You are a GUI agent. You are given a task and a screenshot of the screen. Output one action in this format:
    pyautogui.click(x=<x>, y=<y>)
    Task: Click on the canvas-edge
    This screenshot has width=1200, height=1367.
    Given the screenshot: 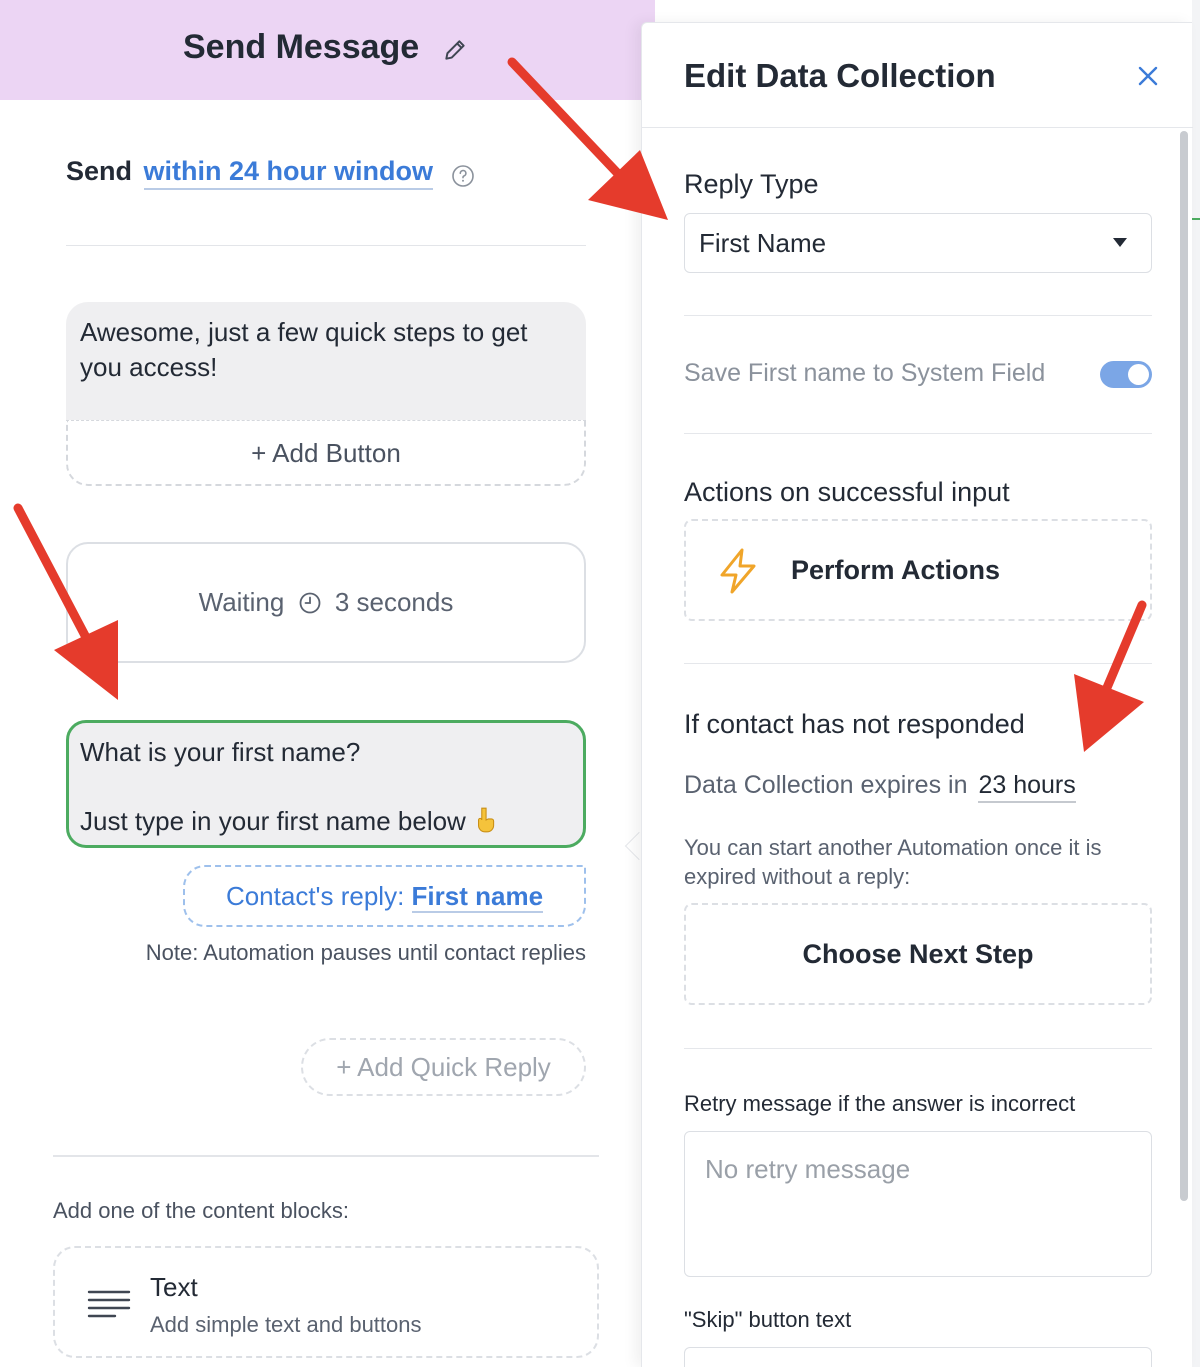 What is the action you would take?
    pyautogui.click(x=1196, y=683)
    